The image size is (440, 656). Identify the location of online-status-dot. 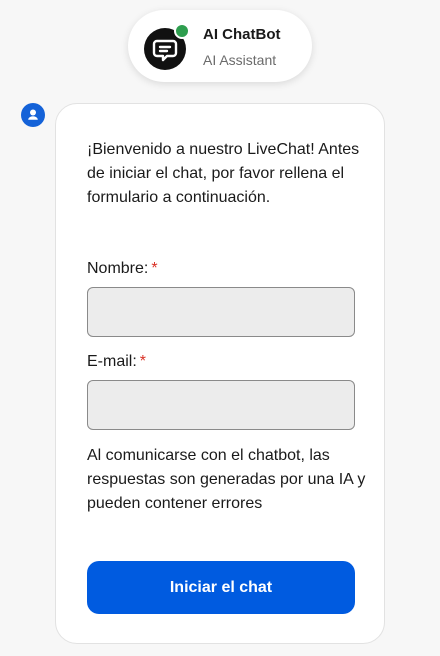
(182, 31).